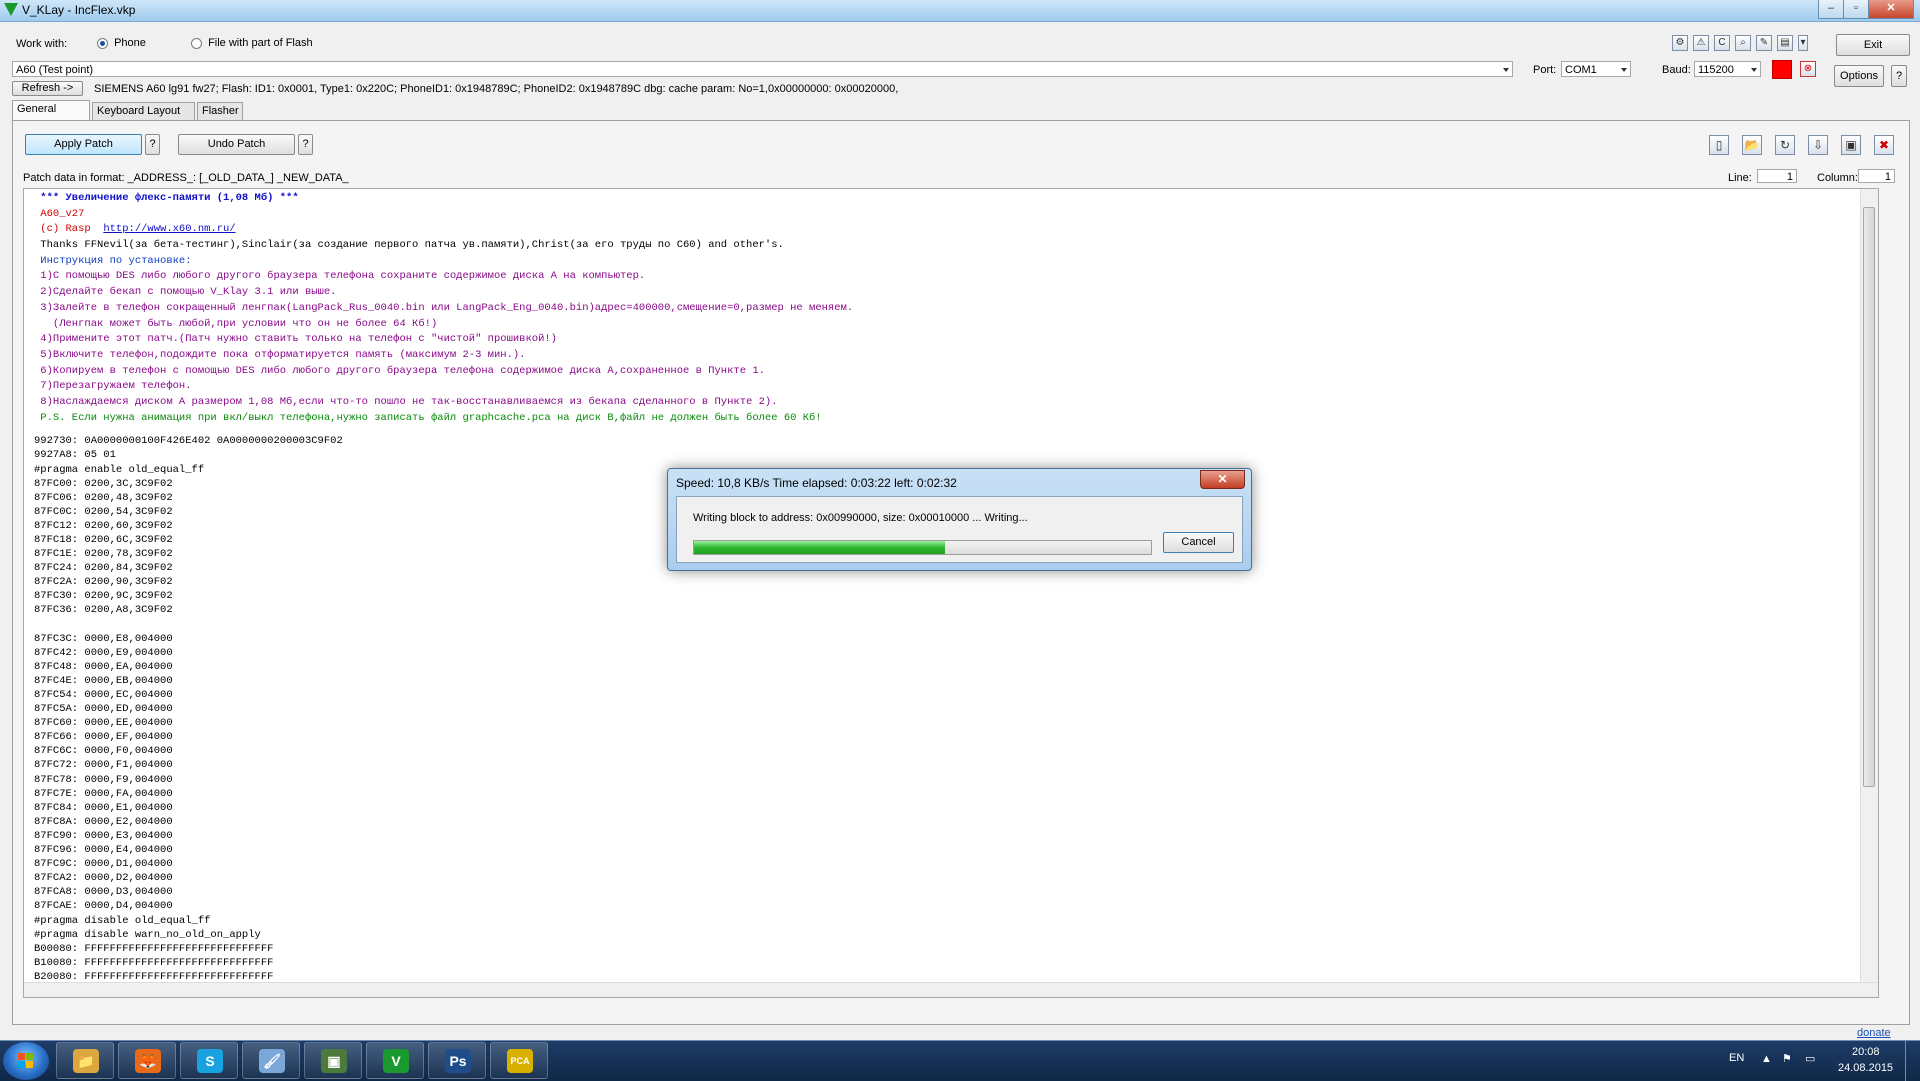 The height and width of the screenshot is (1081, 1920). What do you see at coordinates (1912, 1061) in the screenshot?
I see `show-desktop-button` at bounding box center [1912, 1061].